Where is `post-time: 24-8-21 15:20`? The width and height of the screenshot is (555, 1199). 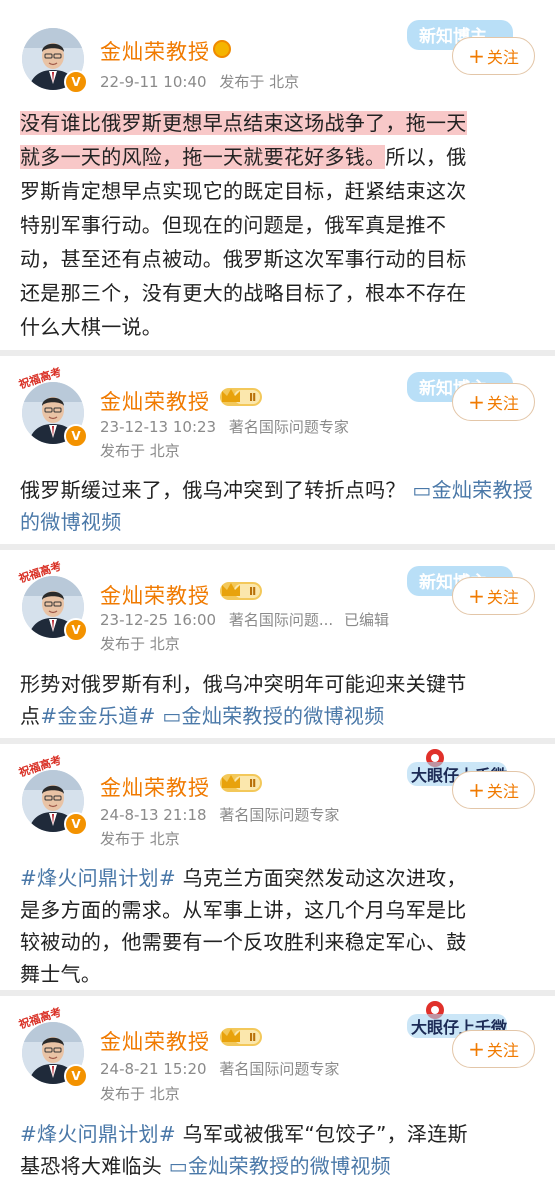
post-time: 24-8-21 15:20 is located at coordinates (153, 1069).